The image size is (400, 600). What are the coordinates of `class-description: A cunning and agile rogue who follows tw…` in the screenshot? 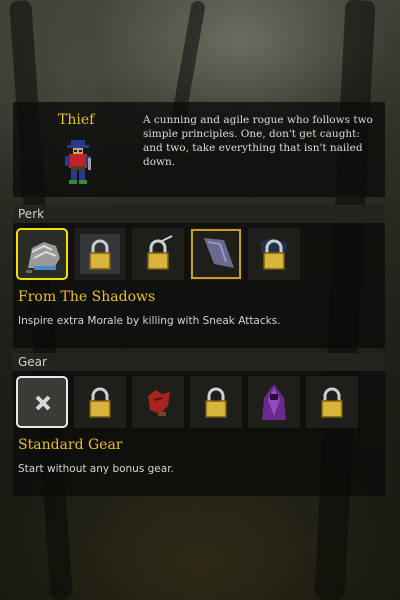 It's located at (258, 141).